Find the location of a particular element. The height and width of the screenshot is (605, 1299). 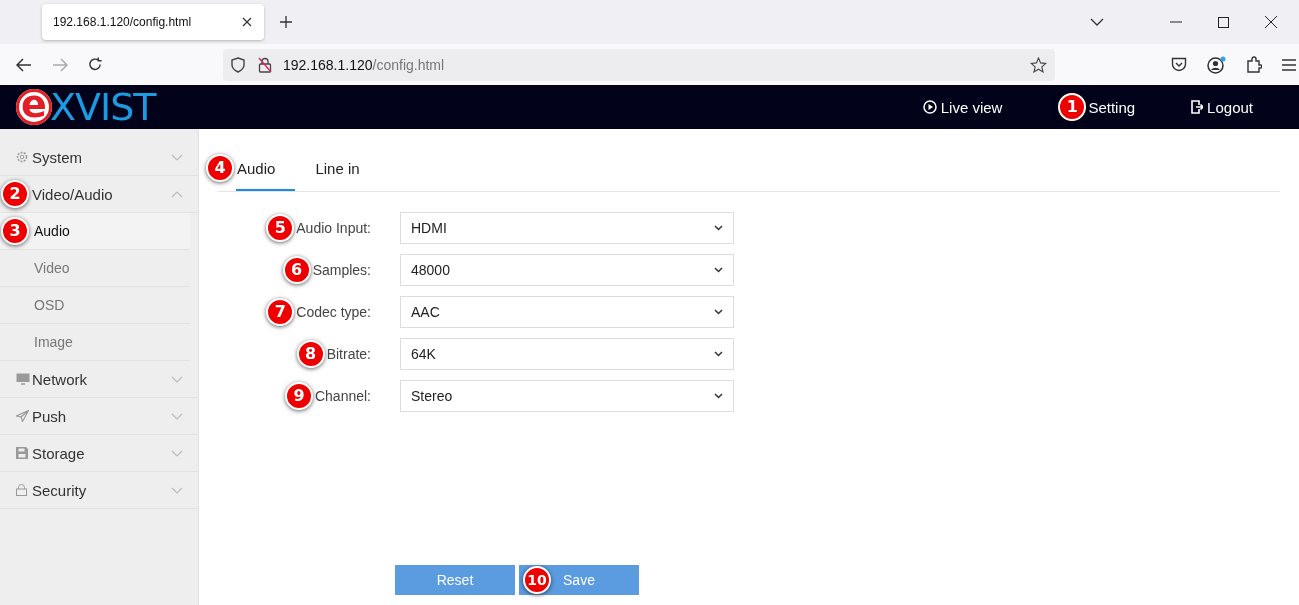

paper-plane-icon is located at coordinates (22, 416).